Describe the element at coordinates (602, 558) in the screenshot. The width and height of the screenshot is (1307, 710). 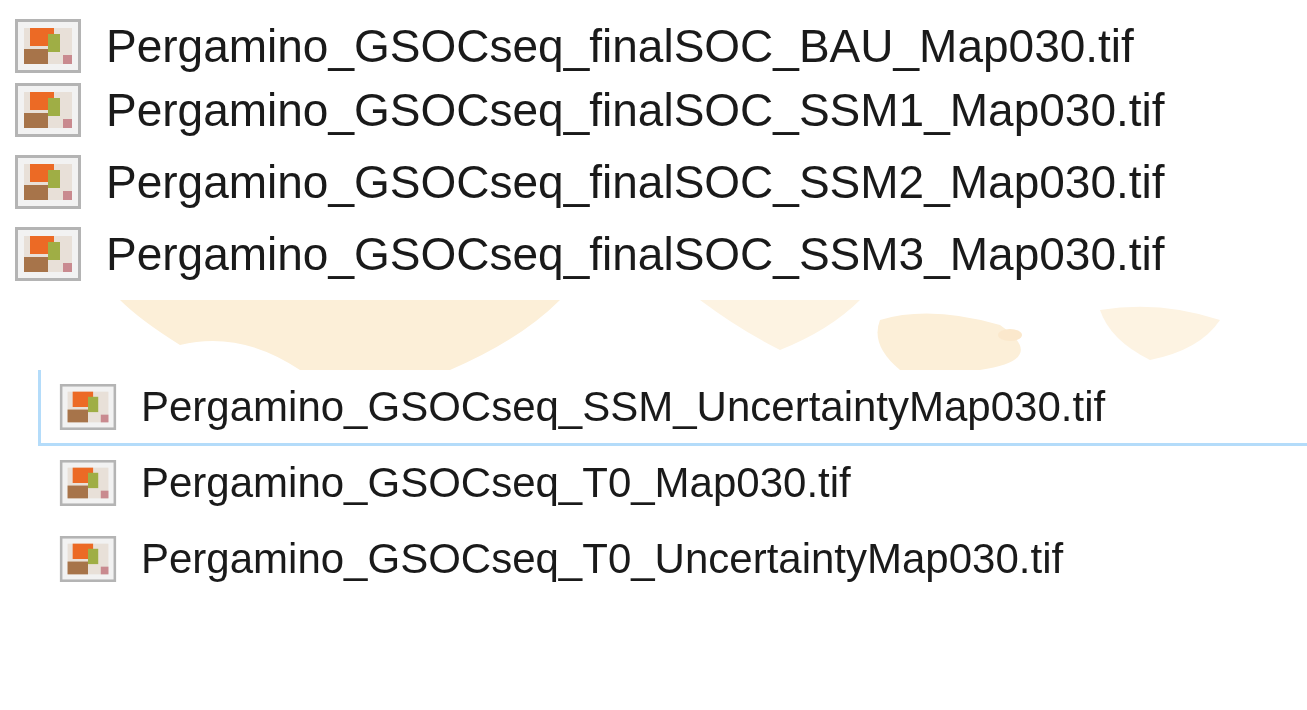
I see `file-name: Pergamino_GSOCseq_T0_UncertaintyMap030.tif` at that location.